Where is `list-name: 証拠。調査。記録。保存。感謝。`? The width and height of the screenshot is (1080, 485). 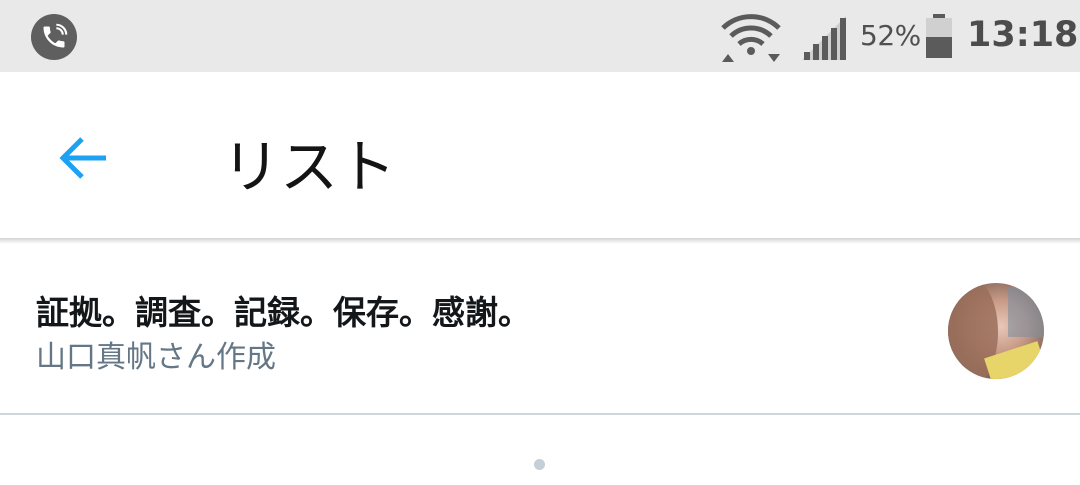
list-name: 証拠。調査。記録。保存。感謝。 is located at coordinates (283, 312).